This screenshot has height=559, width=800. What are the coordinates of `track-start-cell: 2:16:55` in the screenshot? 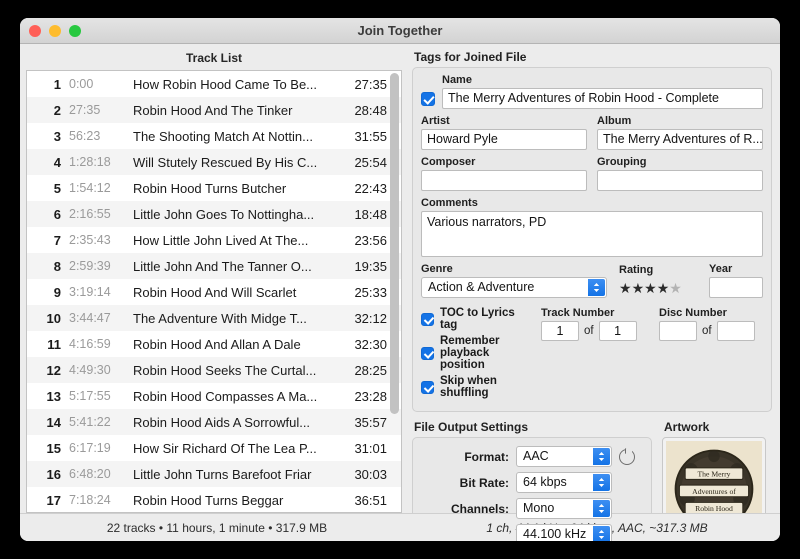 It's located at (90, 214).